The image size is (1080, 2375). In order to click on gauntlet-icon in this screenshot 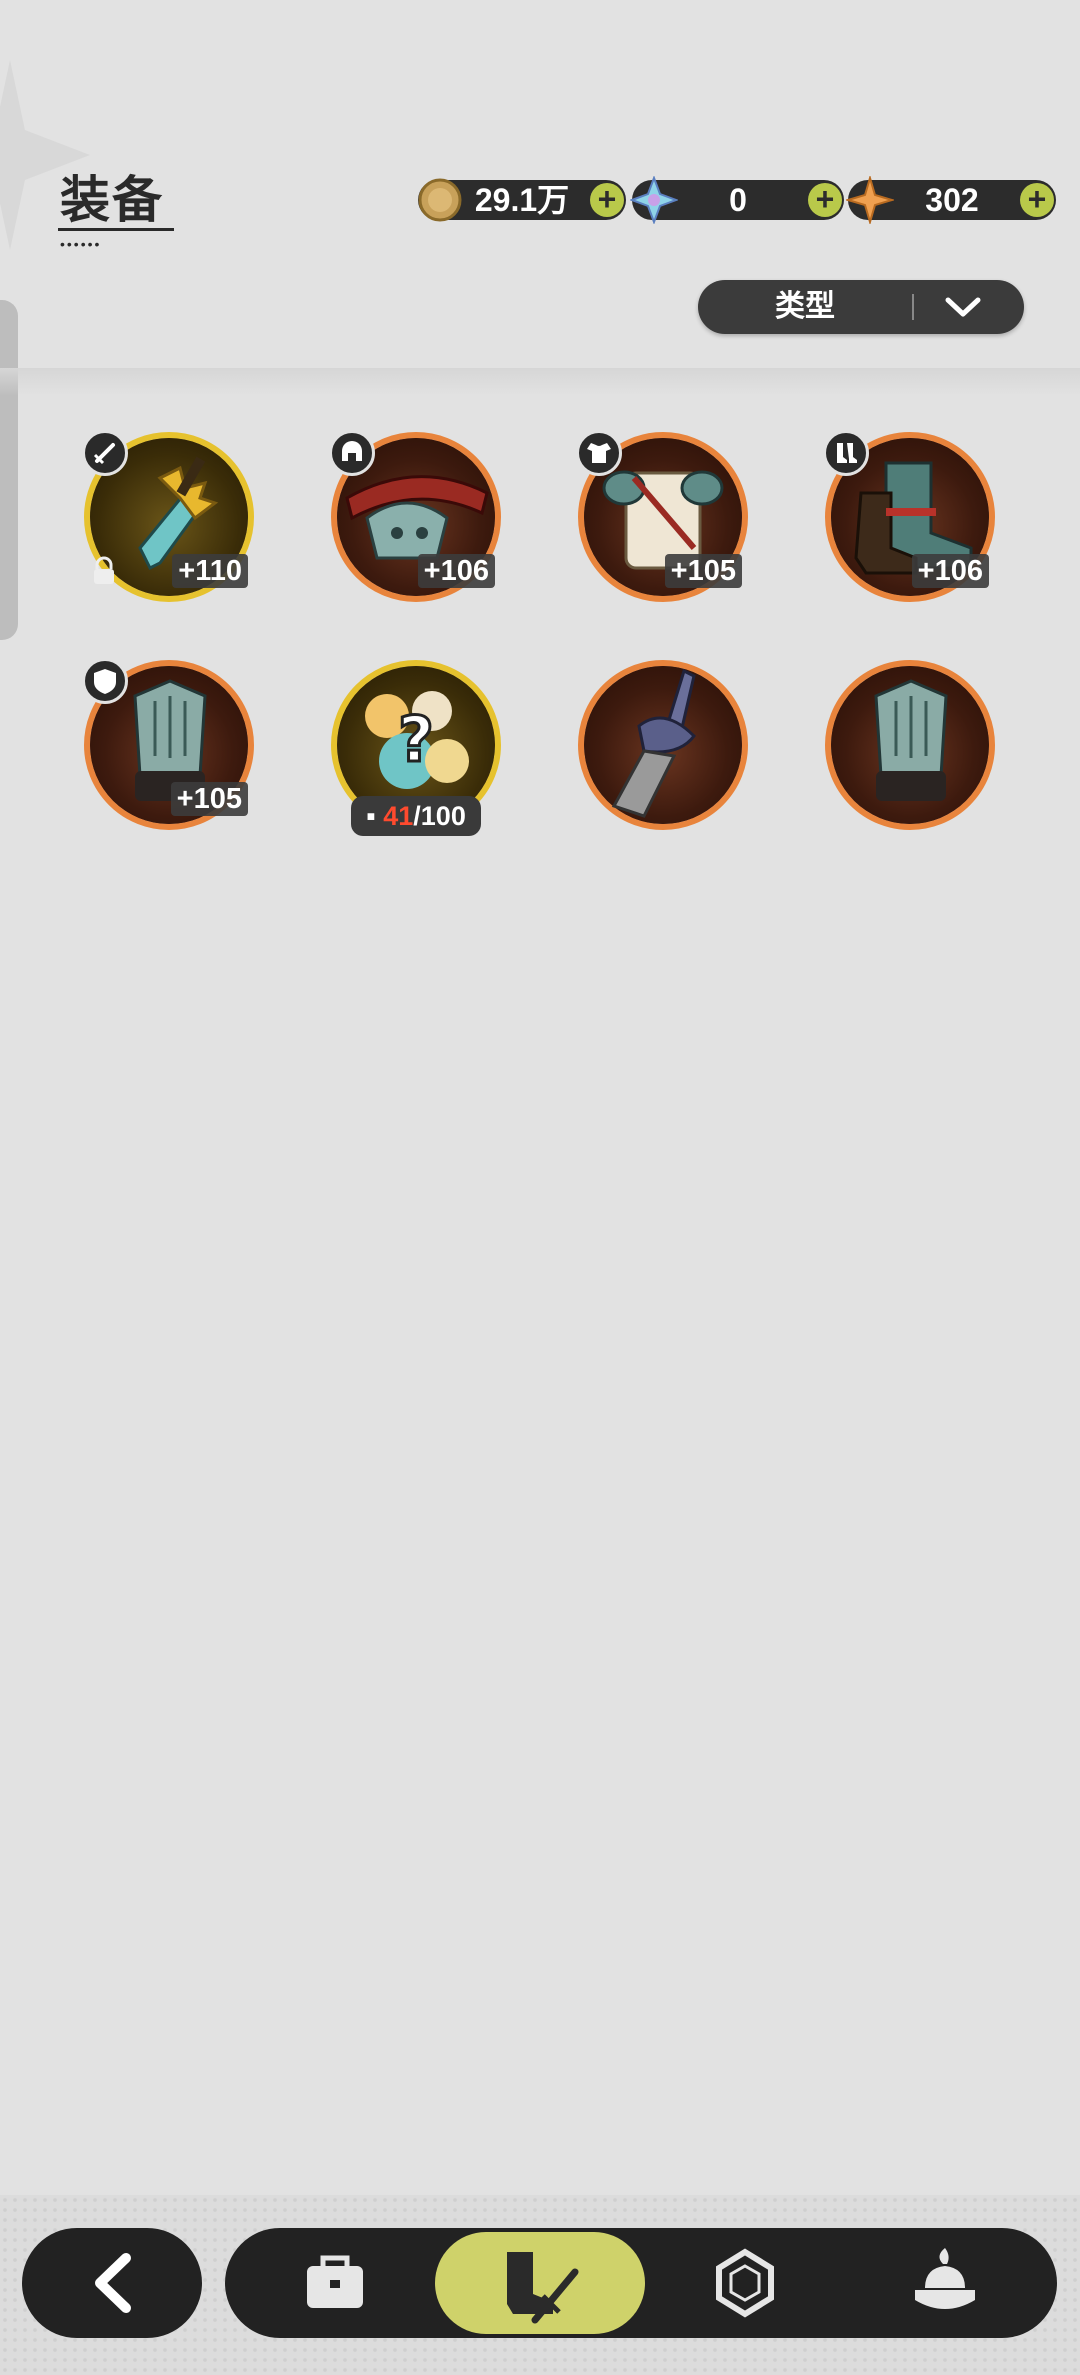, I will do `click(911, 740)`.